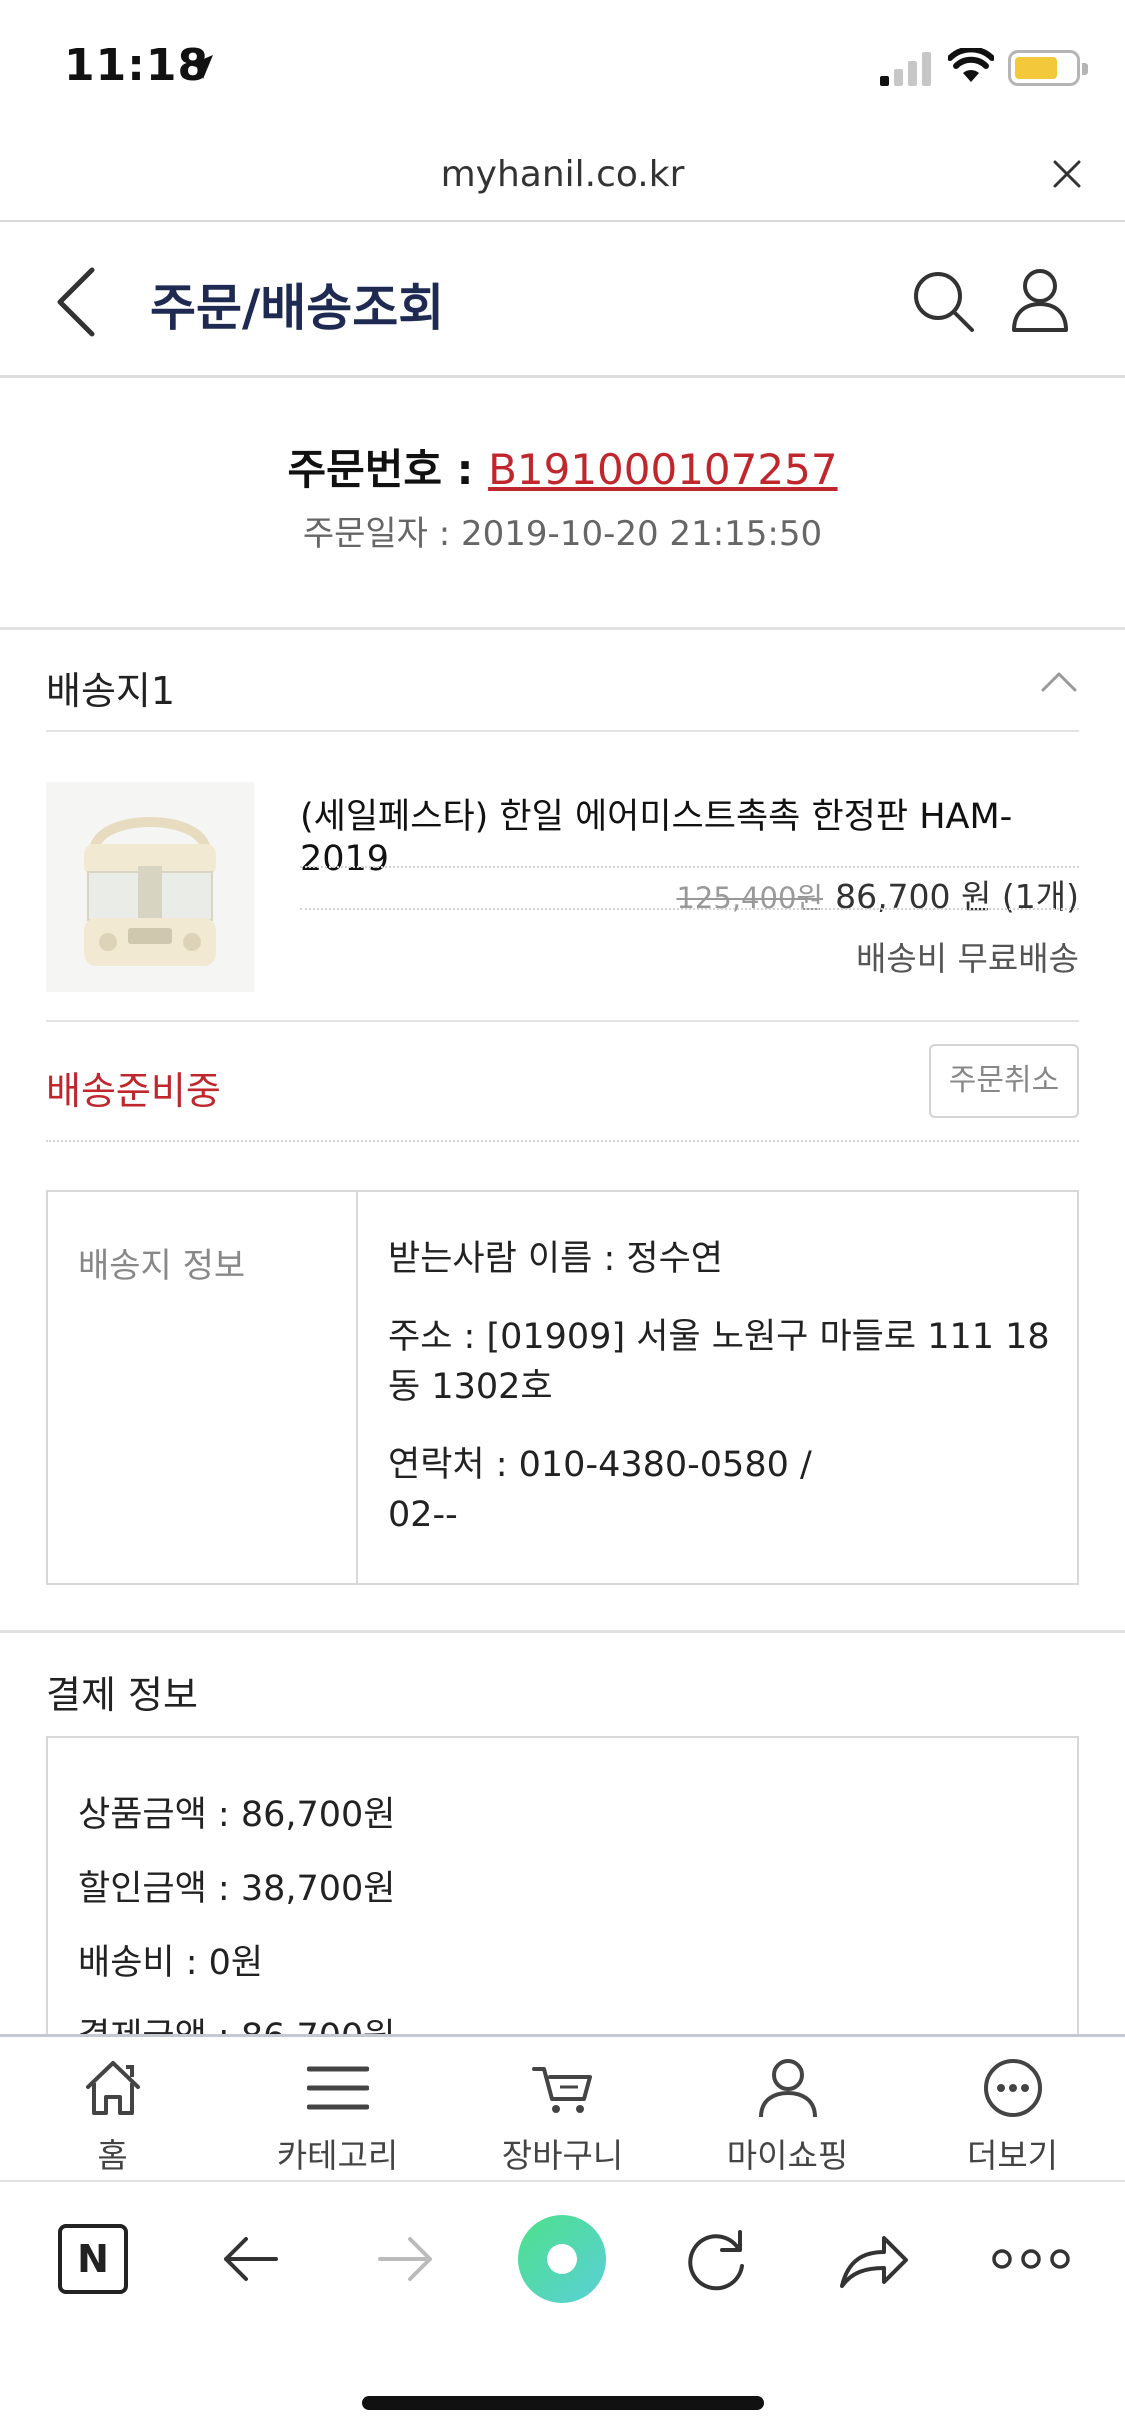 This screenshot has height=2436, width=1125. Describe the element at coordinates (1012, 2155) in the screenshot. I see `nav-more-label: 더보기` at that location.